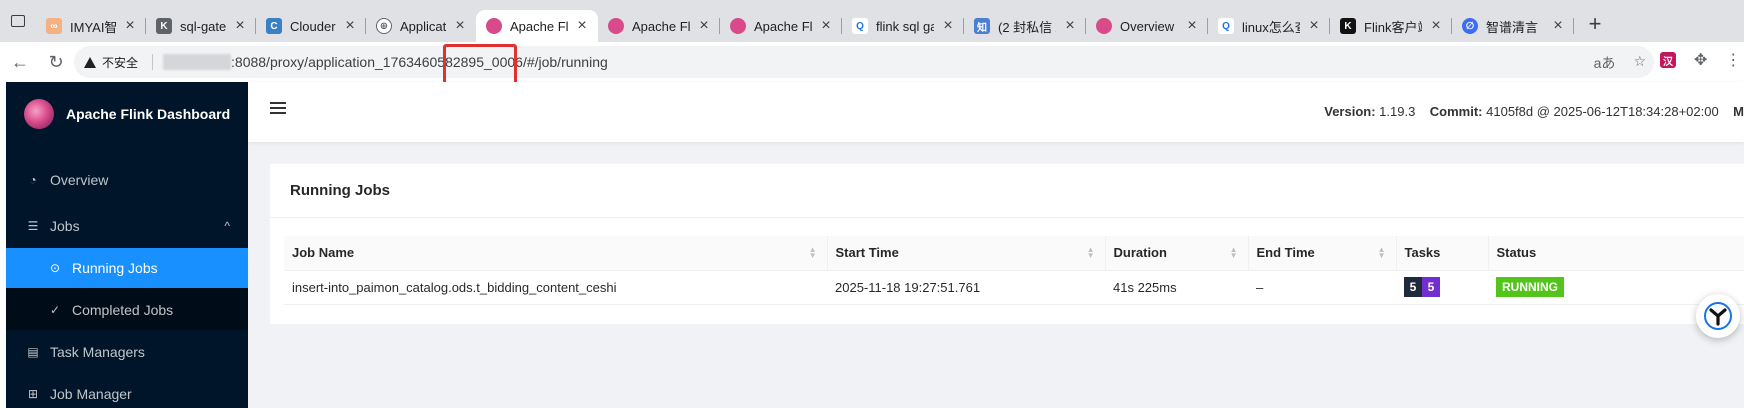 This screenshot has height=408, width=1744. What do you see at coordinates (1513, 26) in the screenshot?
I see `browser-tab: ∅ 智谱清言 ×` at bounding box center [1513, 26].